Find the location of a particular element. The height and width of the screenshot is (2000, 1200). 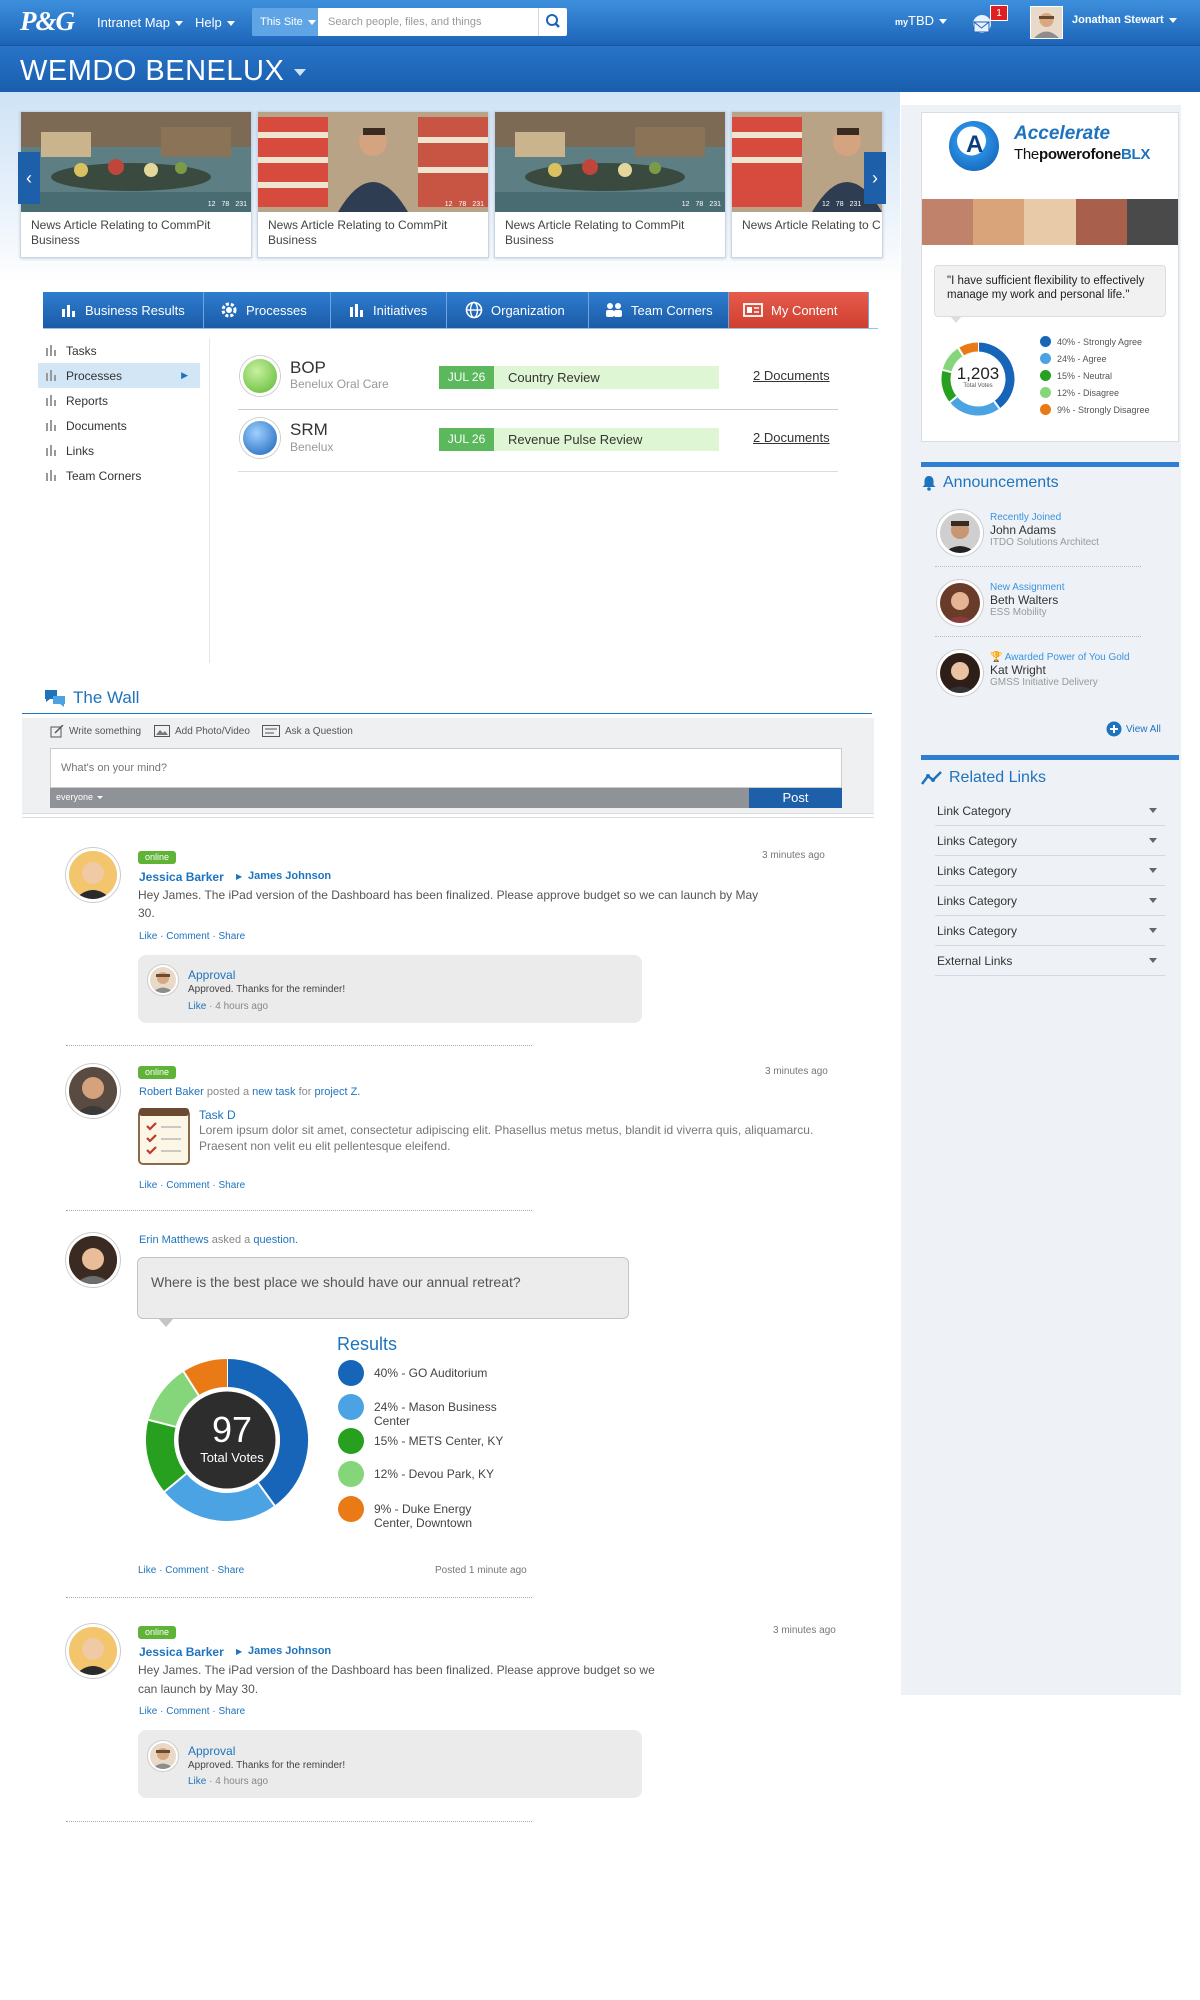

announcement-label: 🏆 Awarded Power of You Gold is located at coordinates (1060, 657).